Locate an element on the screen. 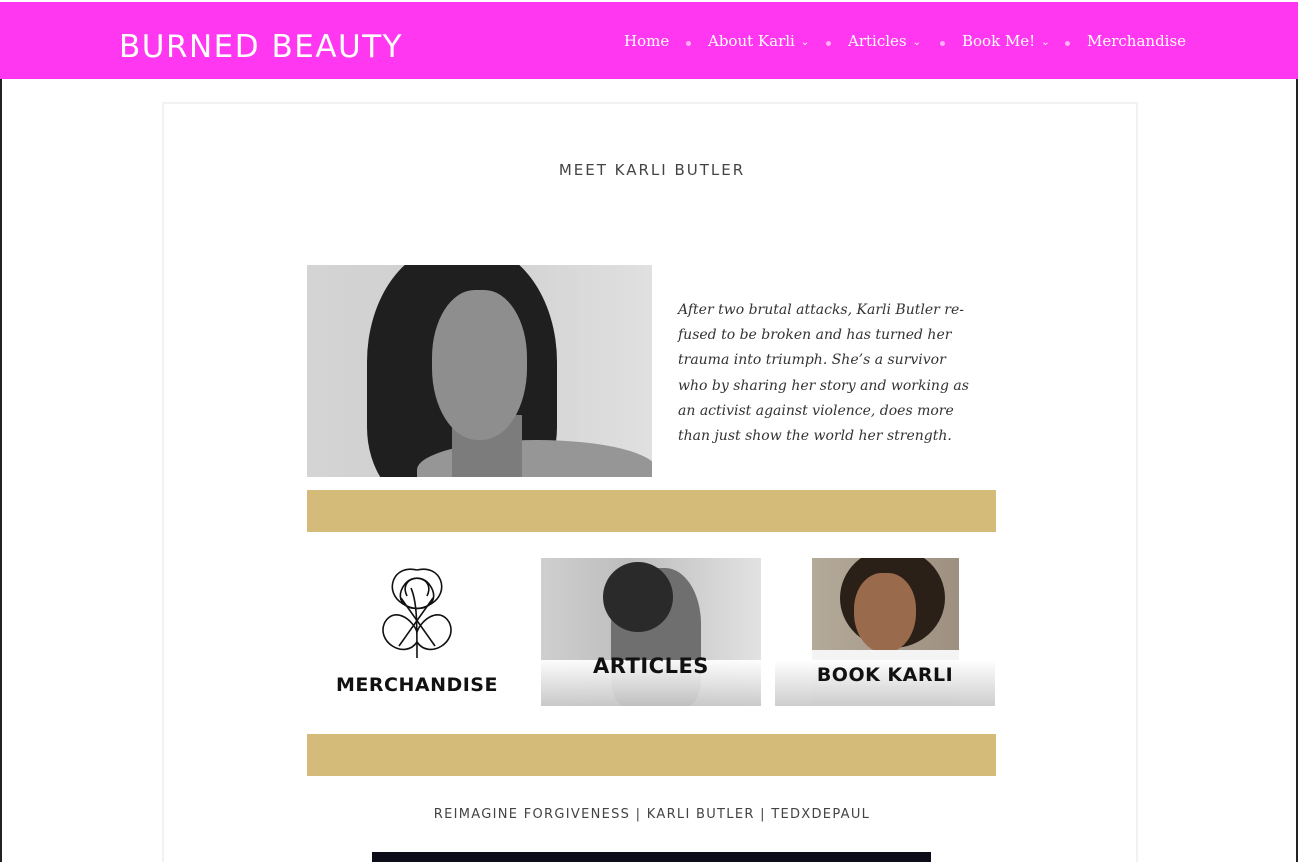 The image size is (1298, 862). karli-portrait-image is located at coordinates (479, 371).